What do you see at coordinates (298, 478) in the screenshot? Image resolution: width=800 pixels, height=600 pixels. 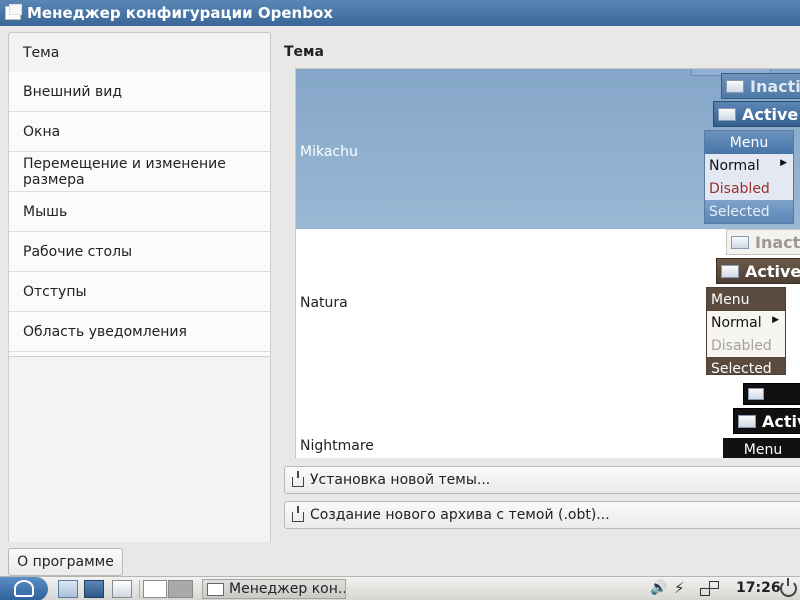 I see `install-icon` at bounding box center [298, 478].